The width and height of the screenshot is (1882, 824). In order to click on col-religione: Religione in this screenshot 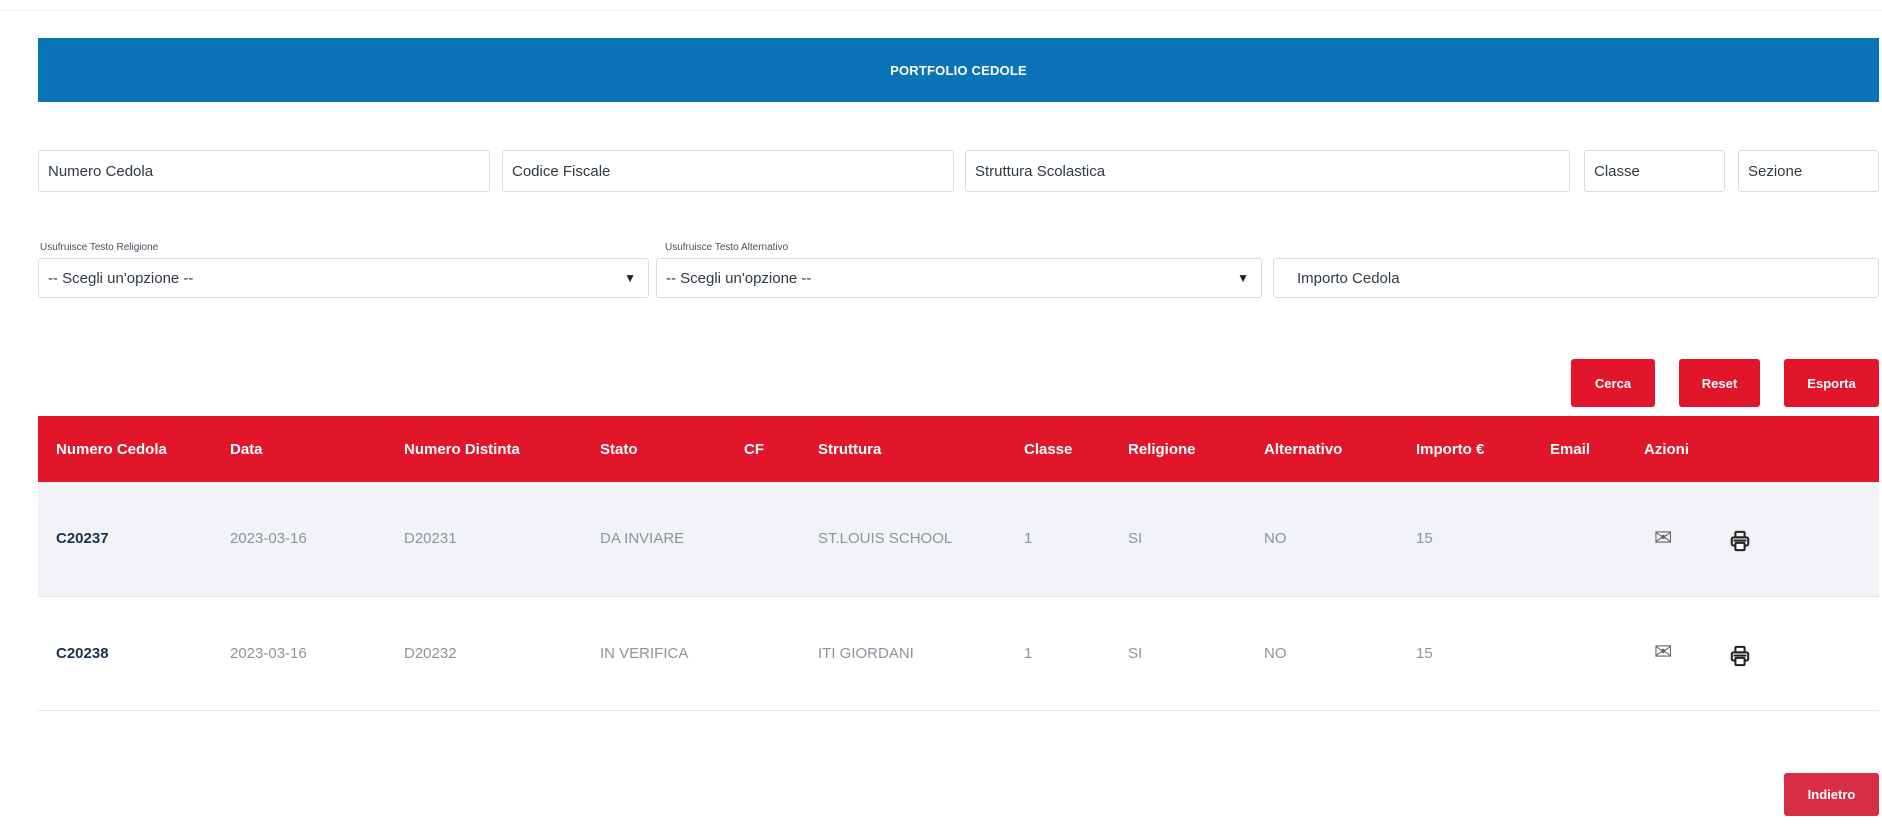, I will do `click(1178, 449)`.